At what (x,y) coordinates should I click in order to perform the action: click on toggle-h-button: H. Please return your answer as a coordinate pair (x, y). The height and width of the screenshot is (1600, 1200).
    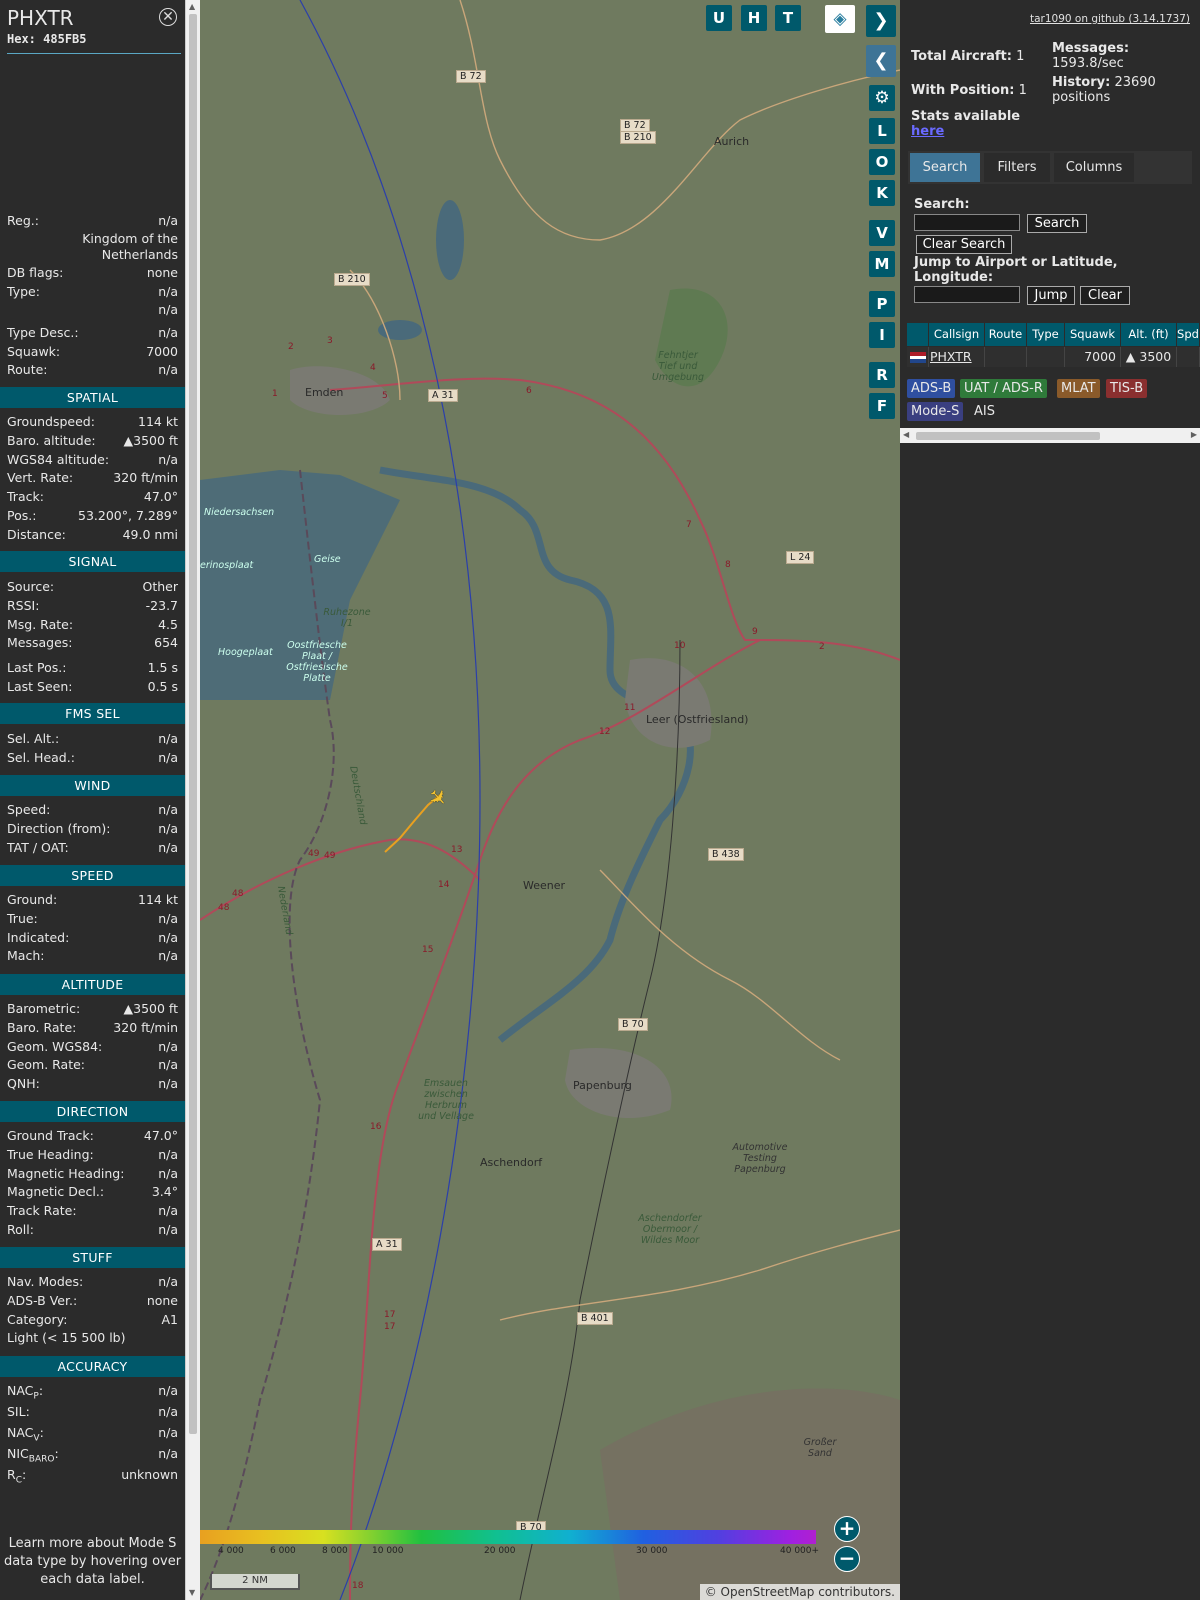
    Looking at the image, I should click on (754, 18).